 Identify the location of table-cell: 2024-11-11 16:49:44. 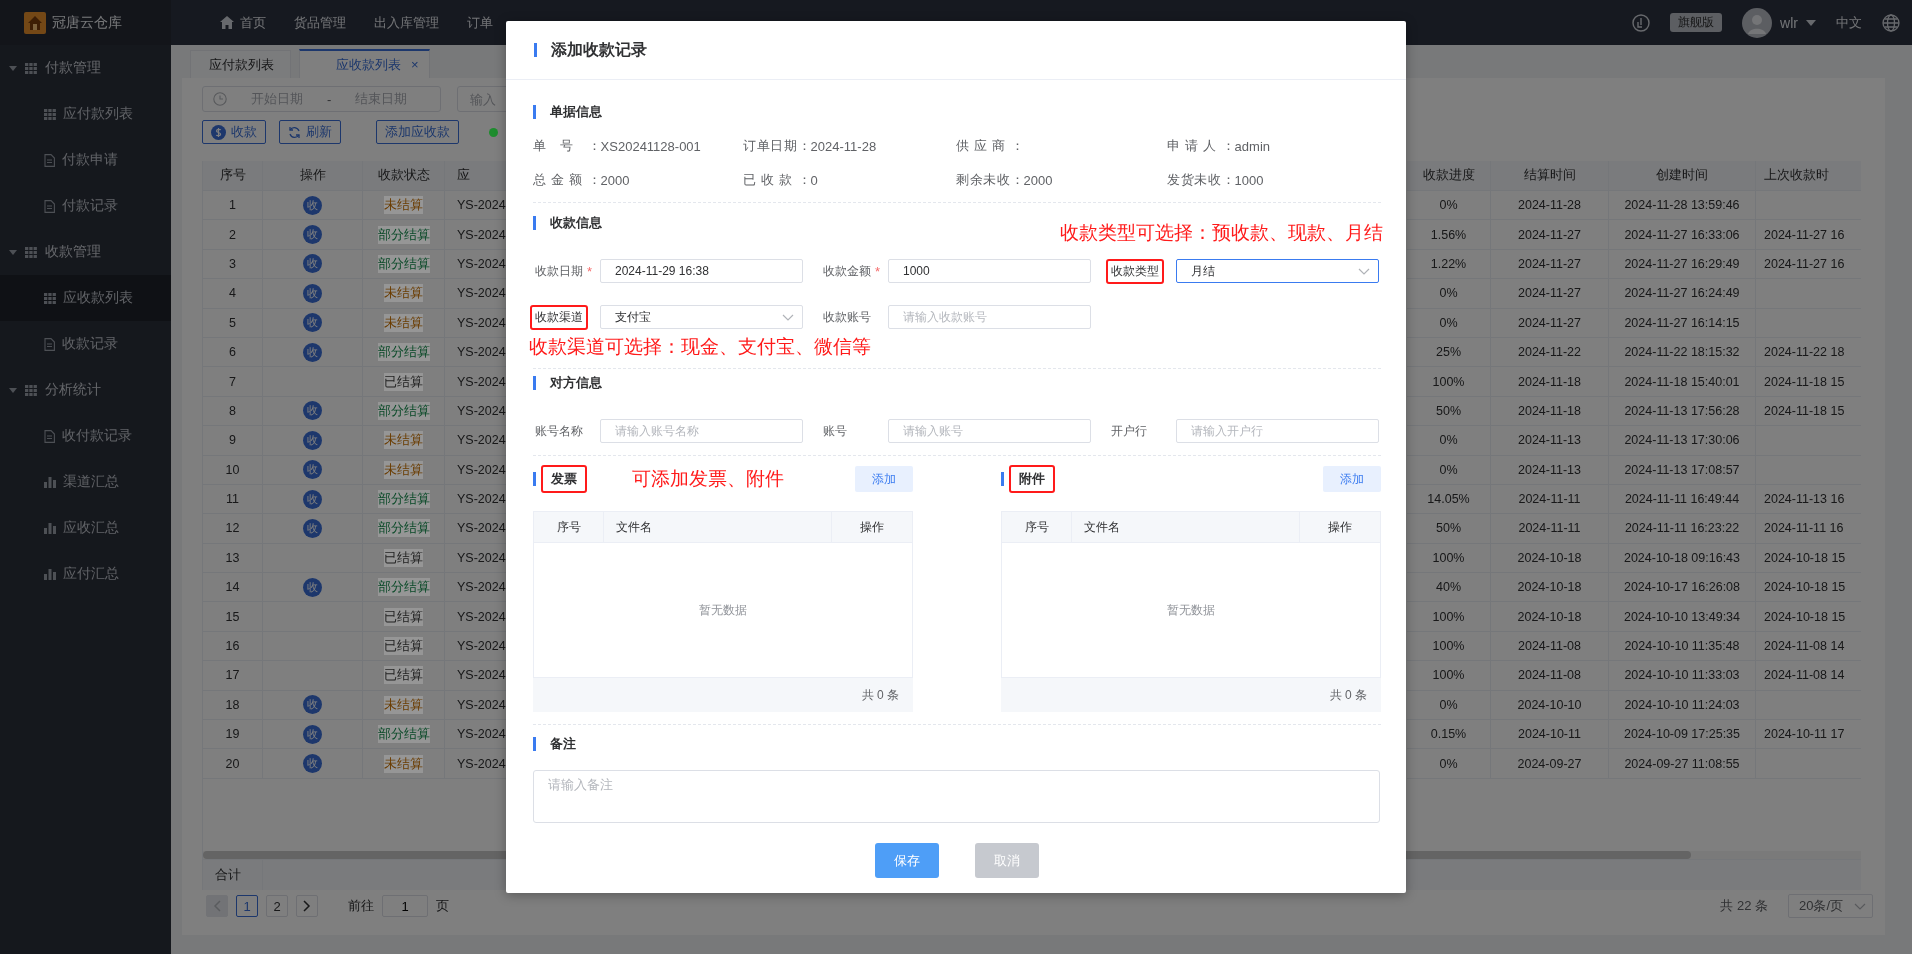
(1682, 499).